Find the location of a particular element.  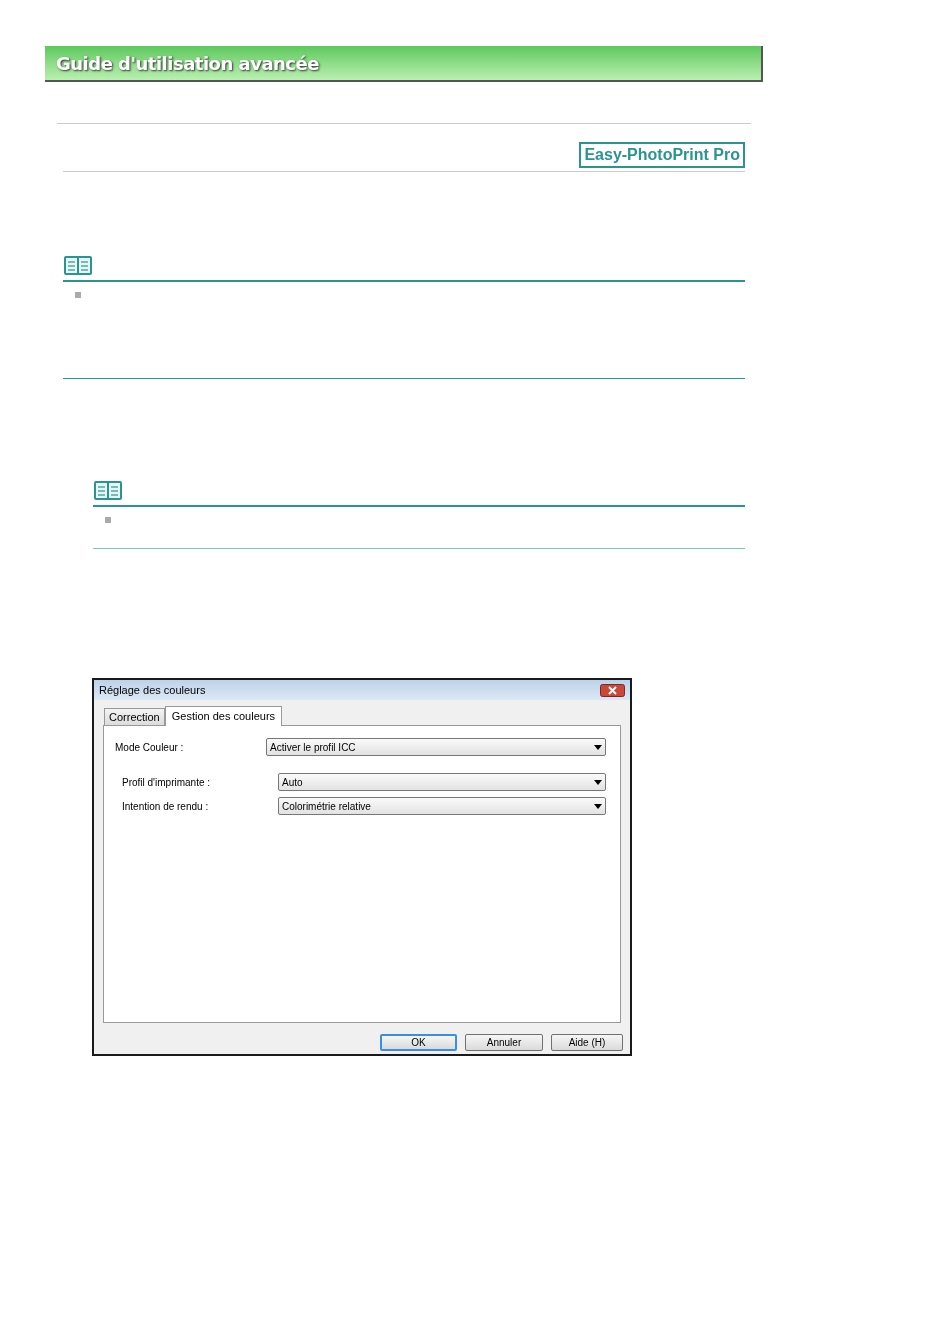

dialog-button: OK is located at coordinates (418, 1042).